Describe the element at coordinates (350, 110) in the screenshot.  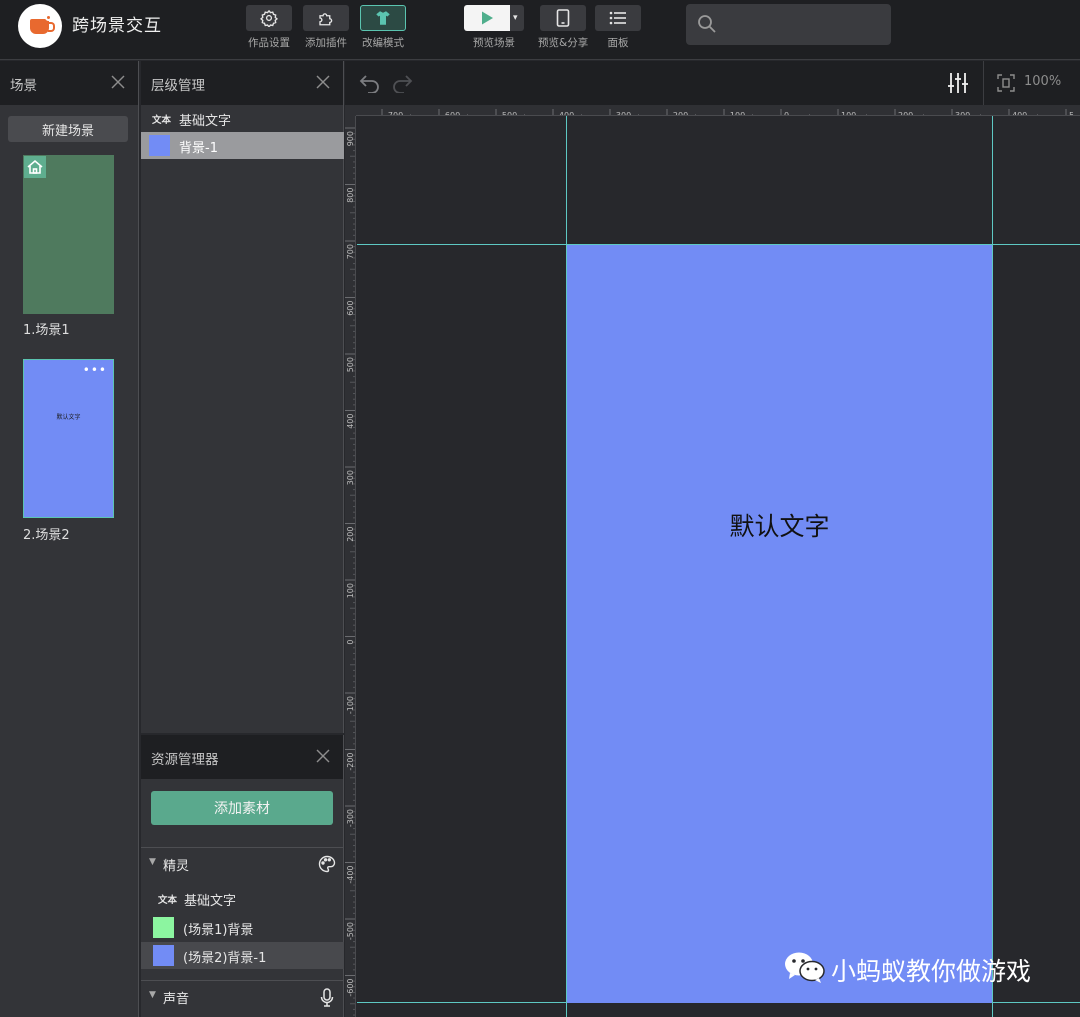
I see `ruler-corner` at that location.